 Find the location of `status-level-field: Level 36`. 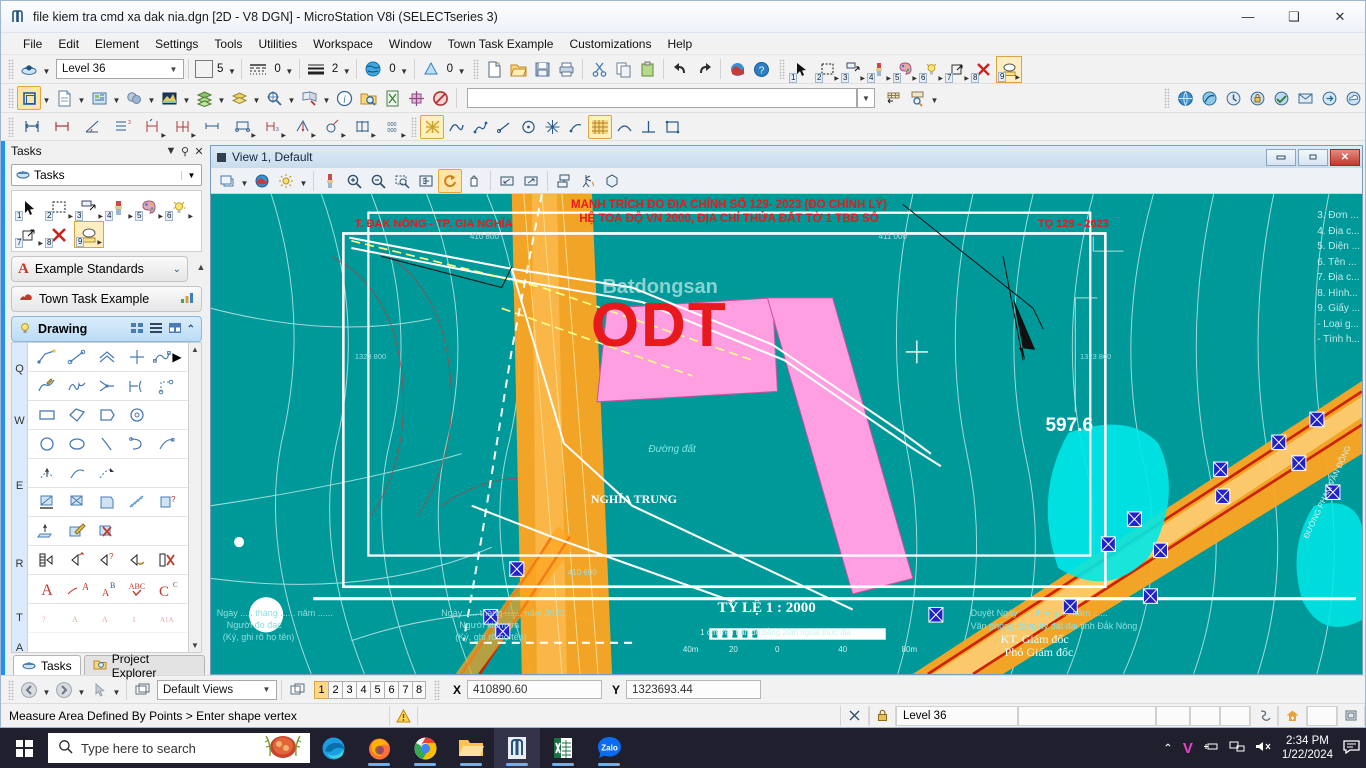

status-level-field: Level 36 is located at coordinates (957, 715).